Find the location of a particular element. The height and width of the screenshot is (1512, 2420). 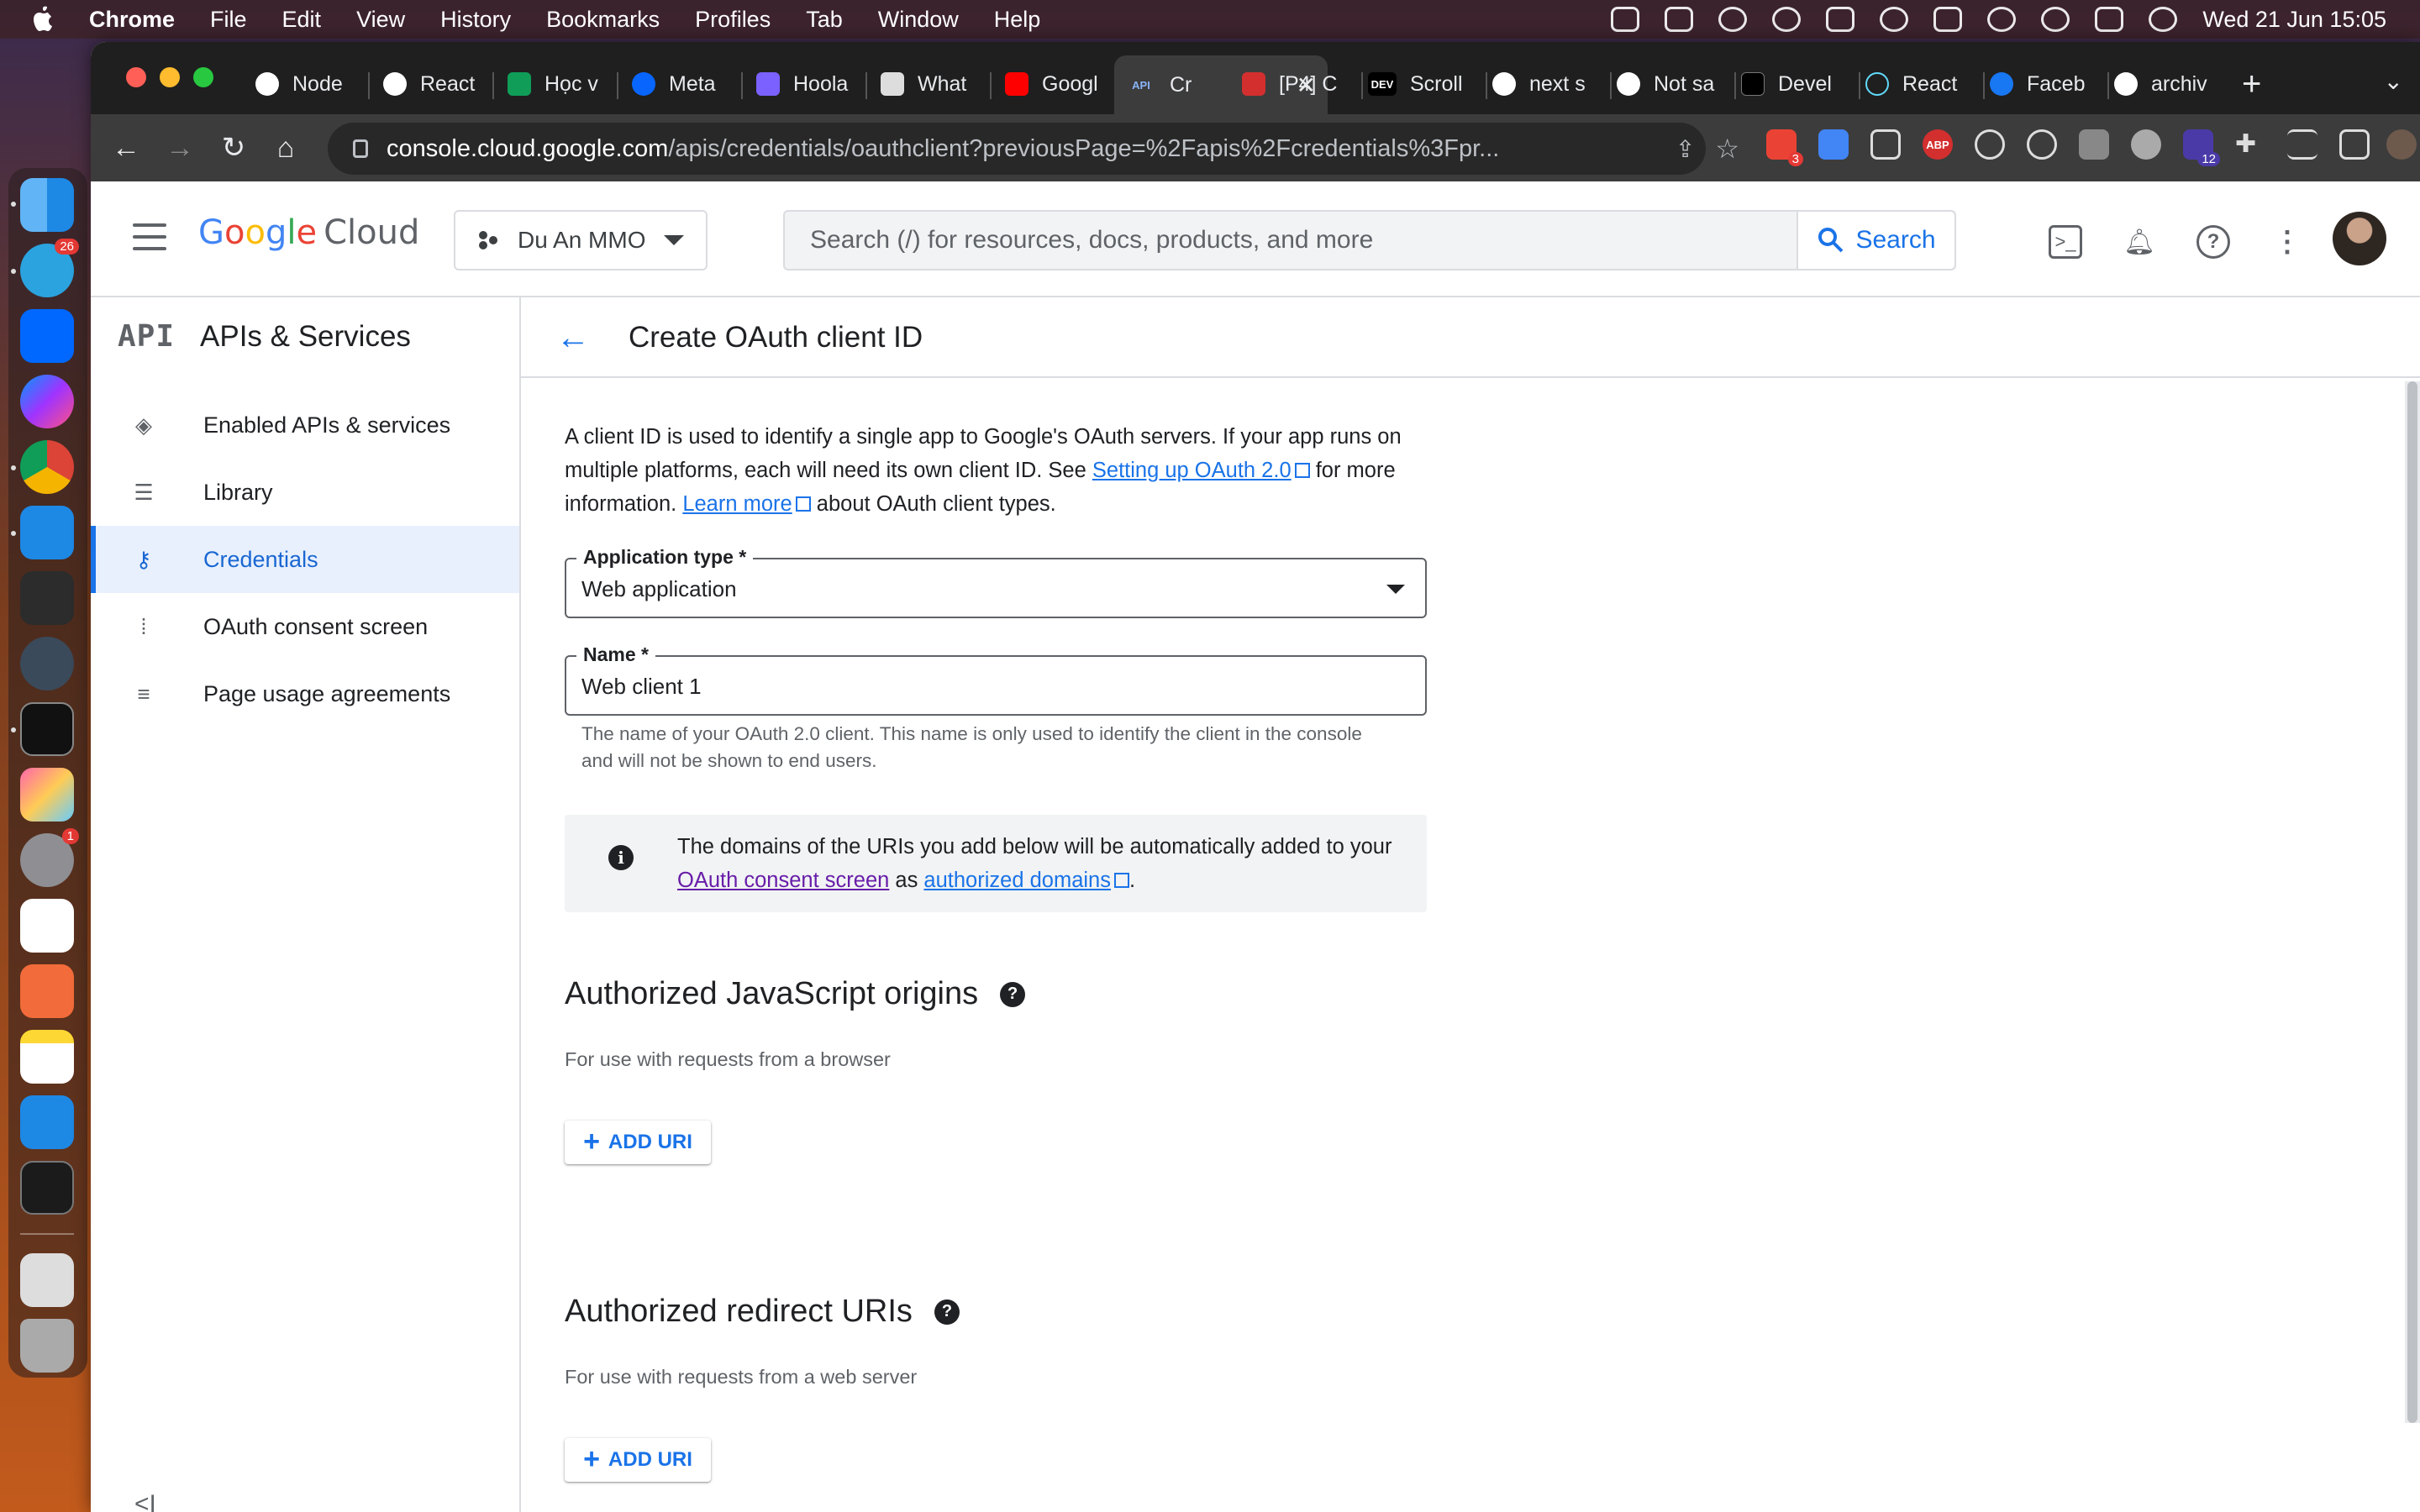

tab-scroll-dev: DEV Scroll is located at coordinates (1422, 84).